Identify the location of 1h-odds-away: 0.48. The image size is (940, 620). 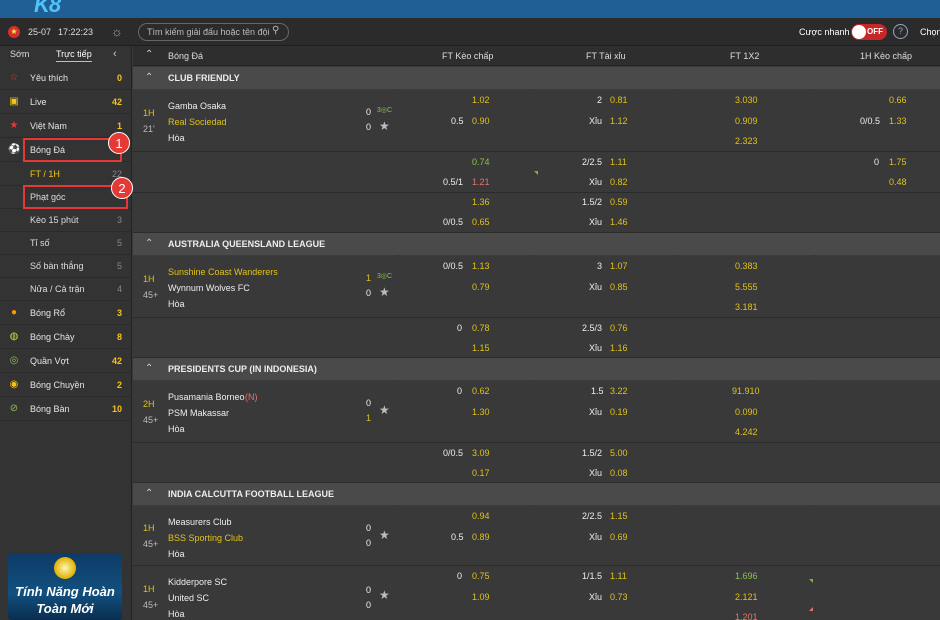
(898, 182).